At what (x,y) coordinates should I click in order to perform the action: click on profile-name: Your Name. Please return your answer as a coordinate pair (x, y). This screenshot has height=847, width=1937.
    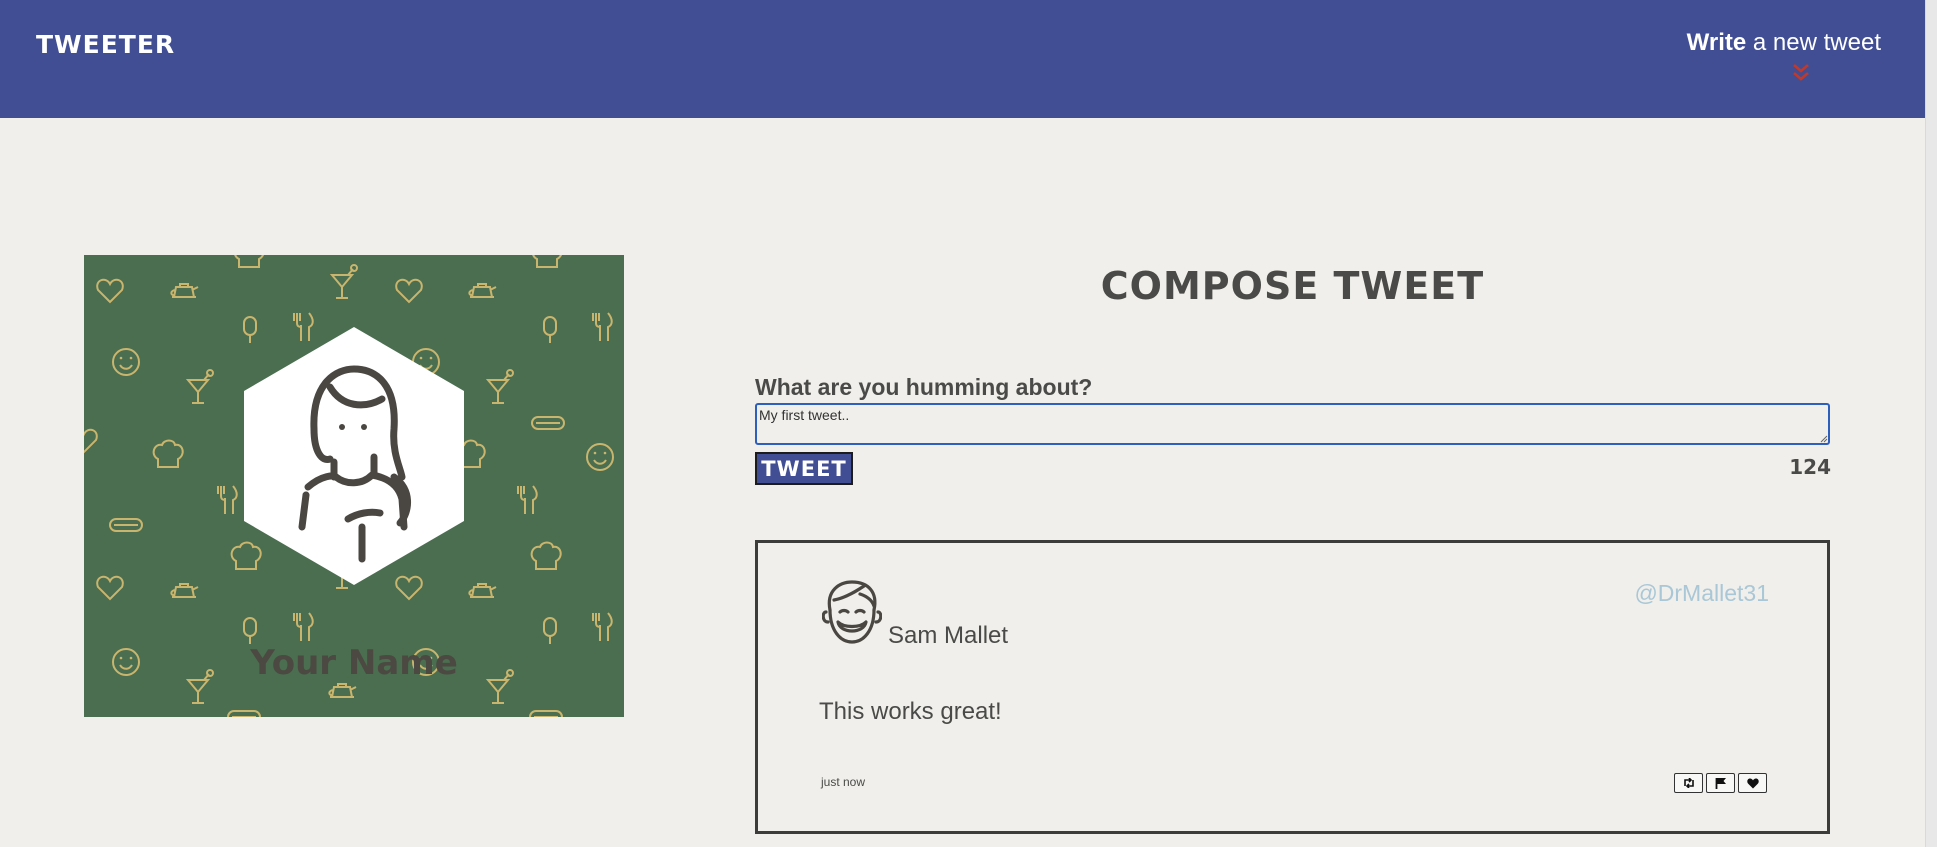
    Looking at the image, I should click on (354, 663).